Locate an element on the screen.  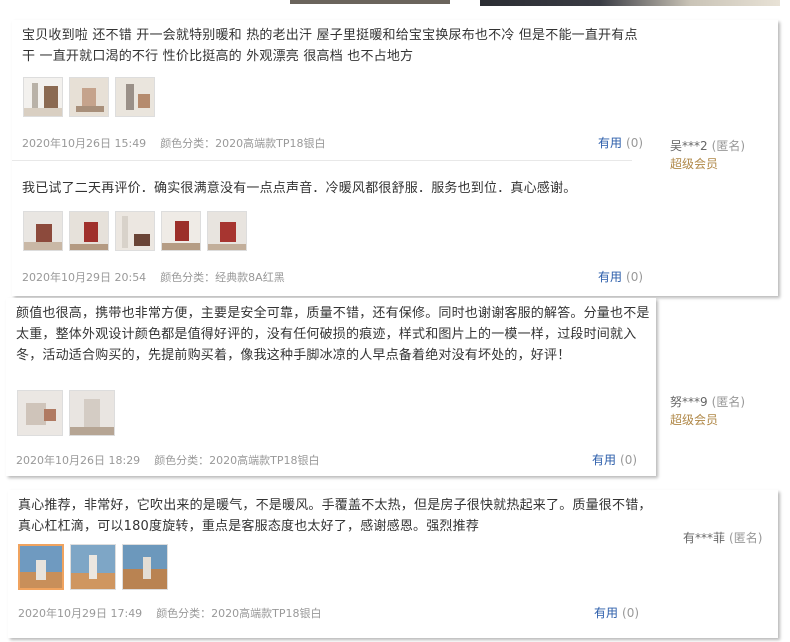
review-meta: 2020年10月29日 20:54 颜色分类：经典款8A红黑 is located at coordinates (153, 277).